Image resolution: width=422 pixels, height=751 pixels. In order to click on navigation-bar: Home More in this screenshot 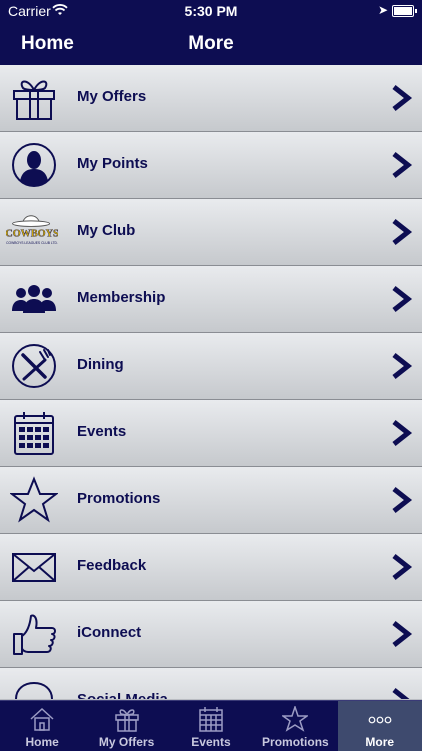, I will do `click(211, 43)`.